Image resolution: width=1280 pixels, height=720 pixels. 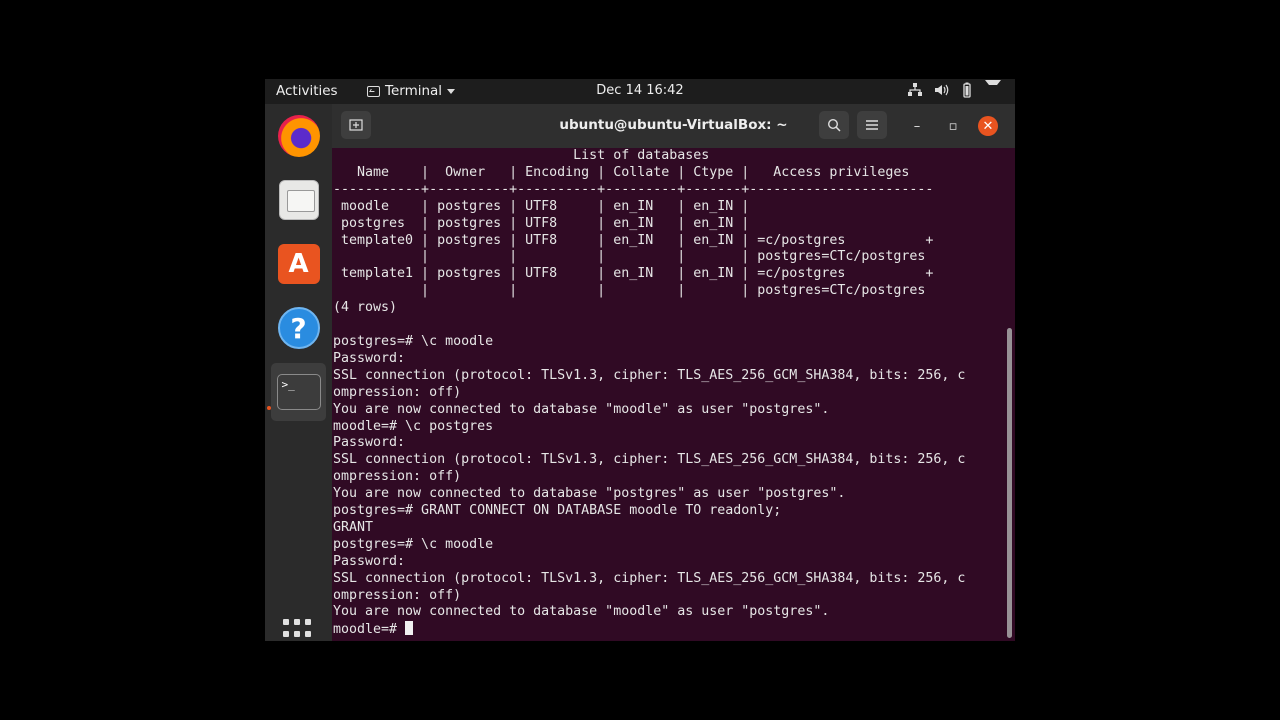 I want to click on terminal-icon-glyph: >_, so click(x=288, y=384).